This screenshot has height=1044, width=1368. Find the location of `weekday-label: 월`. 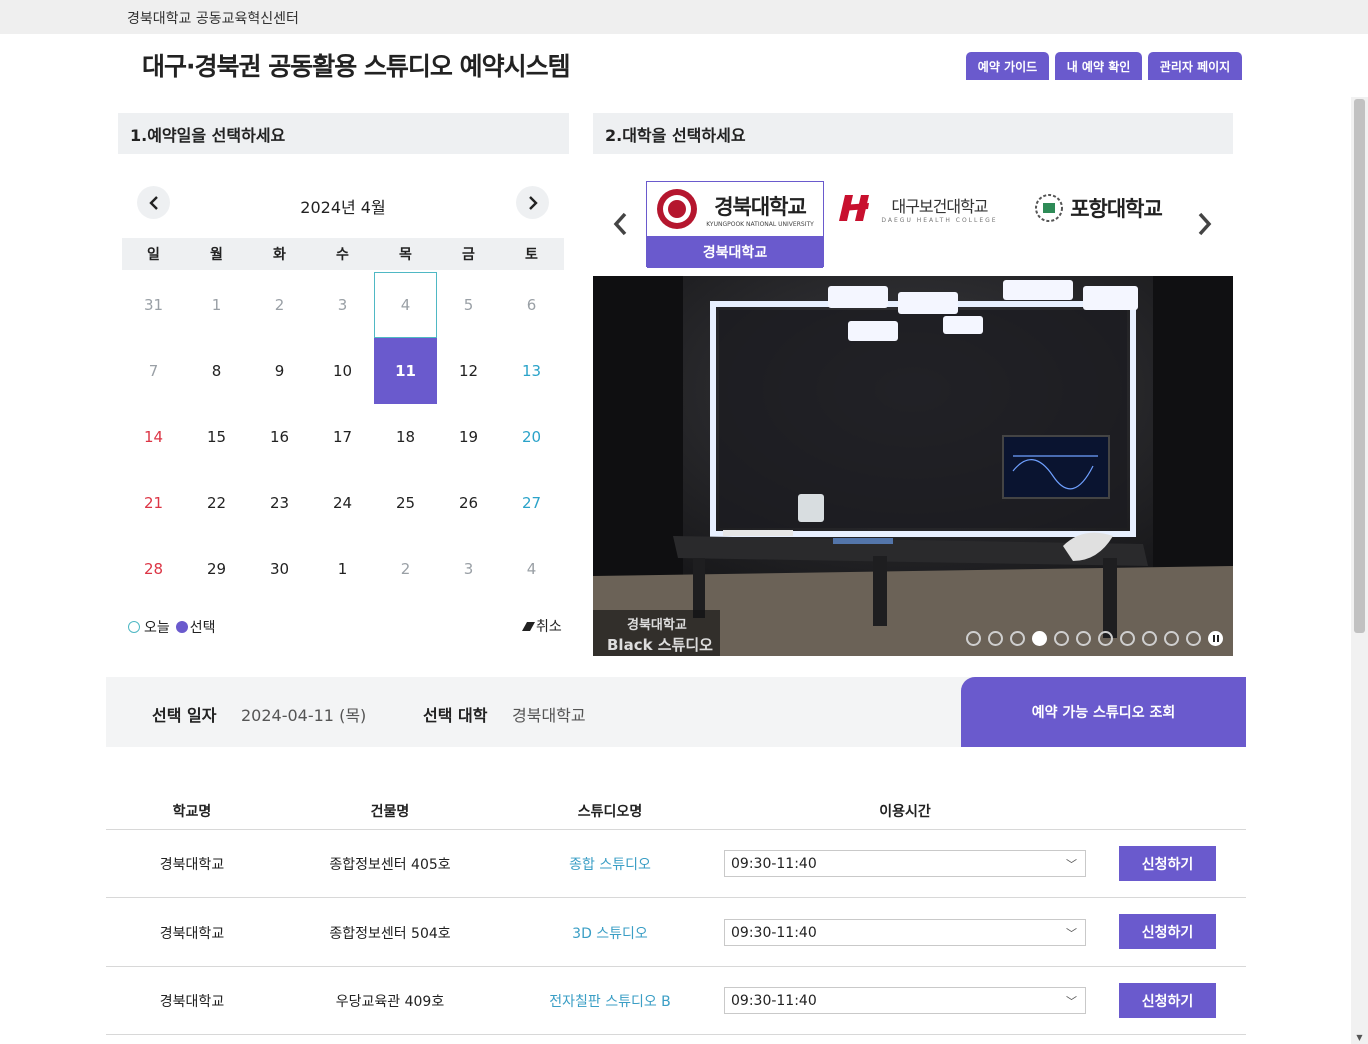

weekday-label: 월 is located at coordinates (216, 255).